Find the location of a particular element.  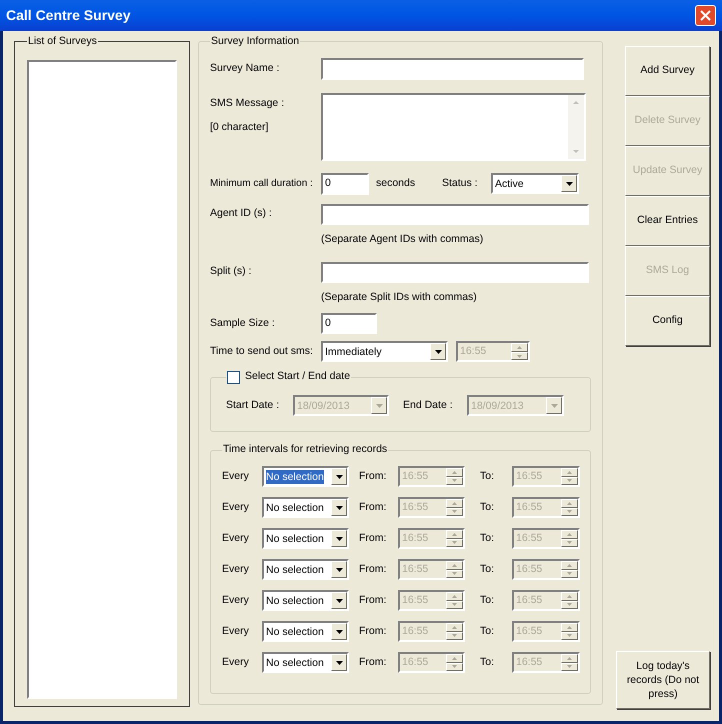

field-label: Sample Size : is located at coordinates (242, 322).